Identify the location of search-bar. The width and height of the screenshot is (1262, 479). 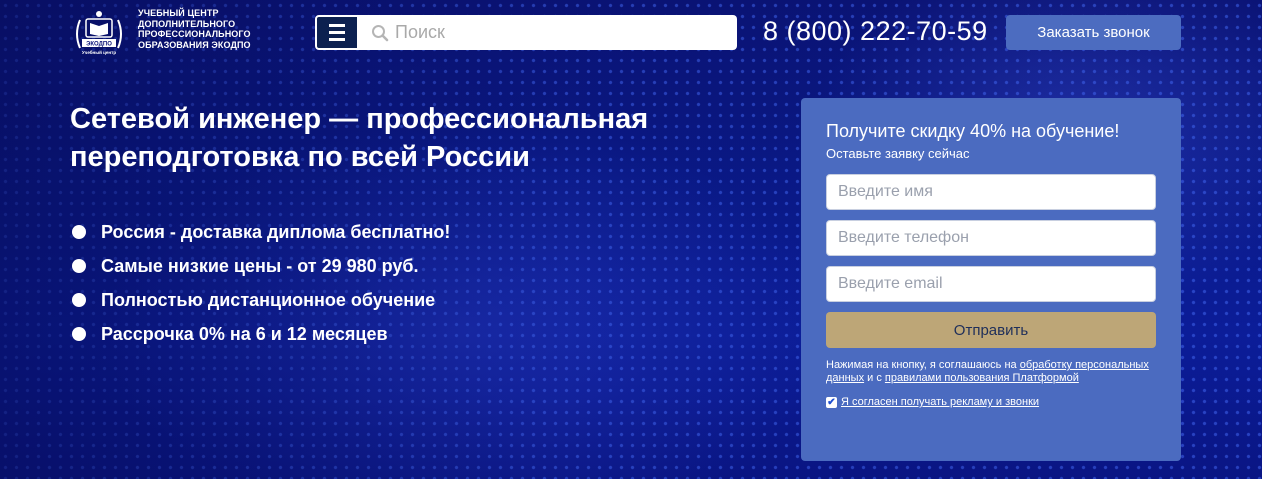
(526, 32).